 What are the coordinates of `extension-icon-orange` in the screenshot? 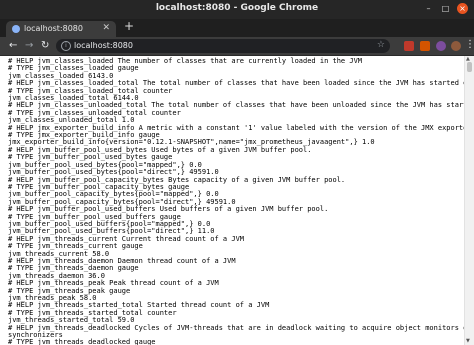 It's located at (425, 46).